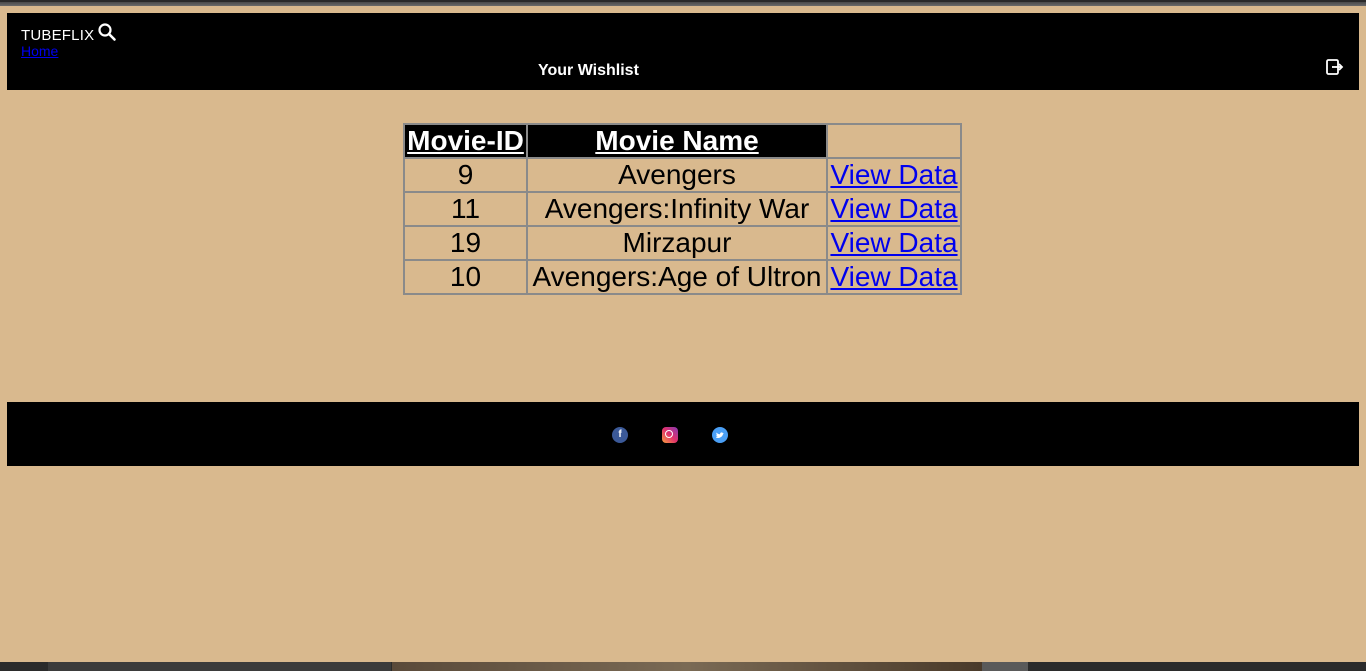 This screenshot has width=1366, height=671. Describe the element at coordinates (1335, 68) in the screenshot. I see `logout-icon` at that location.